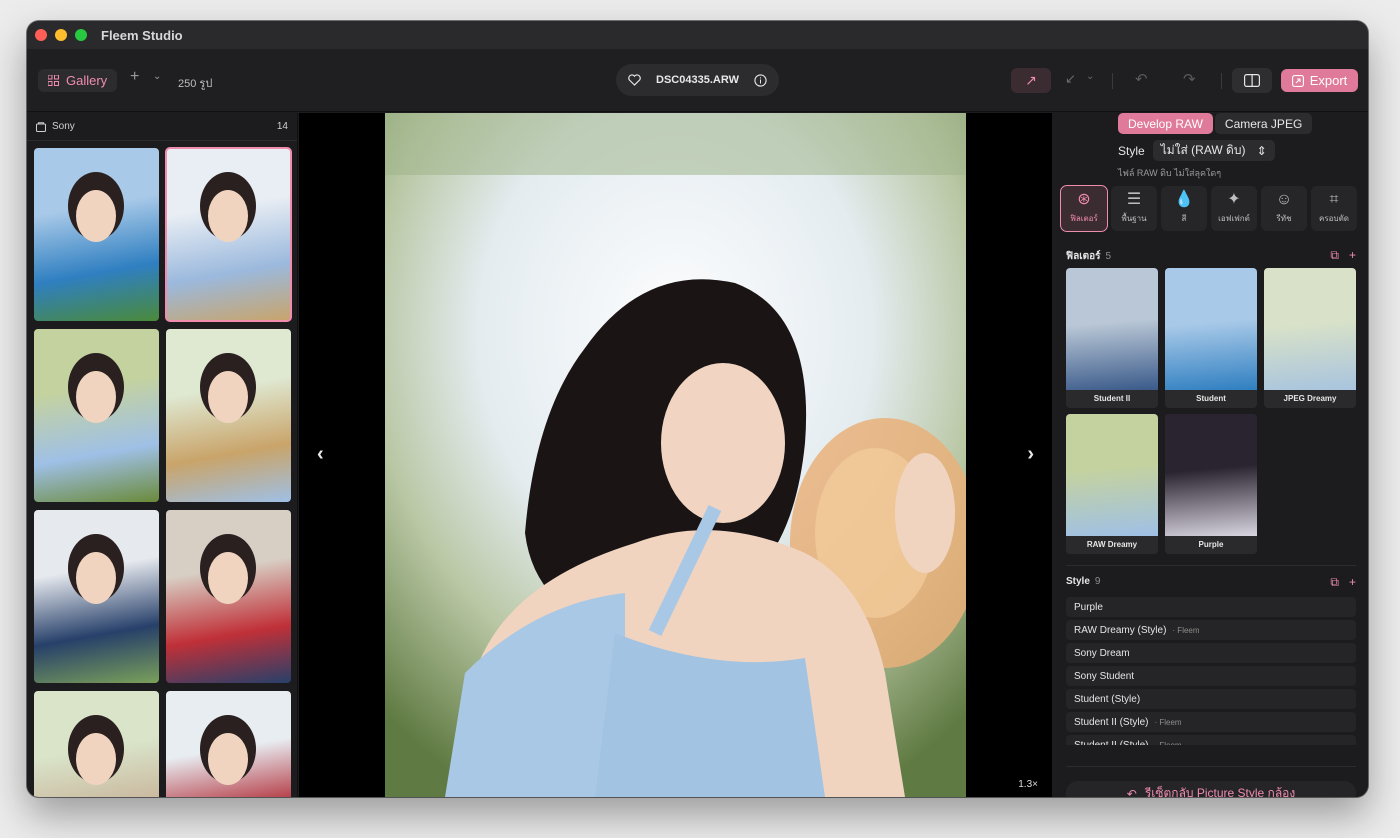  Describe the element at coordinates (1088, 607) in the screenshot. I see `style-name: Purple` at that location.